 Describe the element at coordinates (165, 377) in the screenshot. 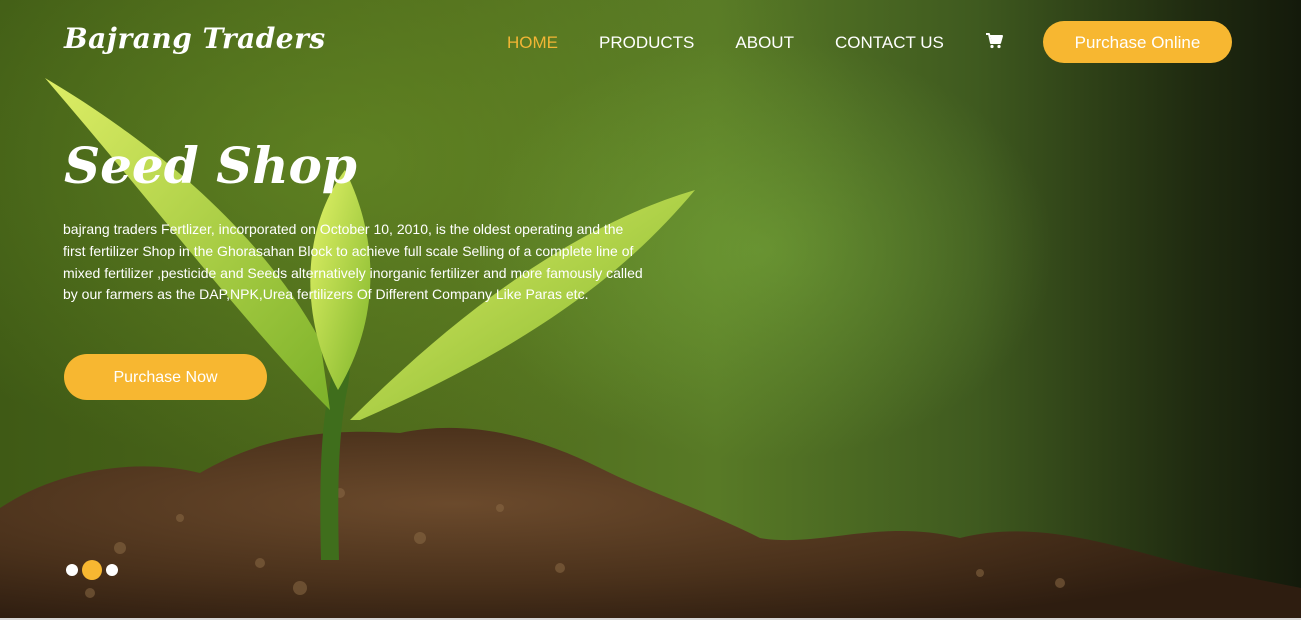

I see `purchase-now-button: Purchase Now` at that location.